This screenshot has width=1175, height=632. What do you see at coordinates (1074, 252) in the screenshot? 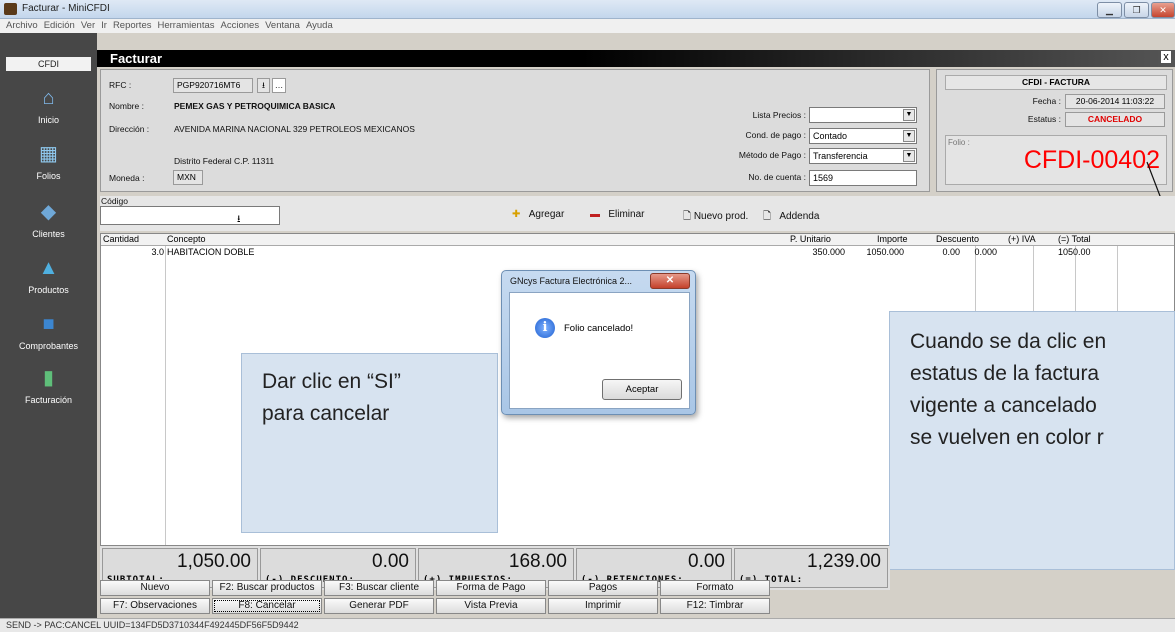
I see `cell-total: 1050.00` at bounding box center [1074, 252].